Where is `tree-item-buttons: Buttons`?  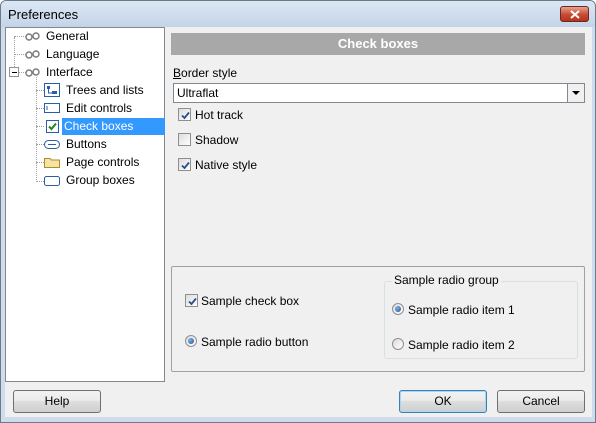 tree-item-buttons: Buttons is located at coordinates (85, 144).